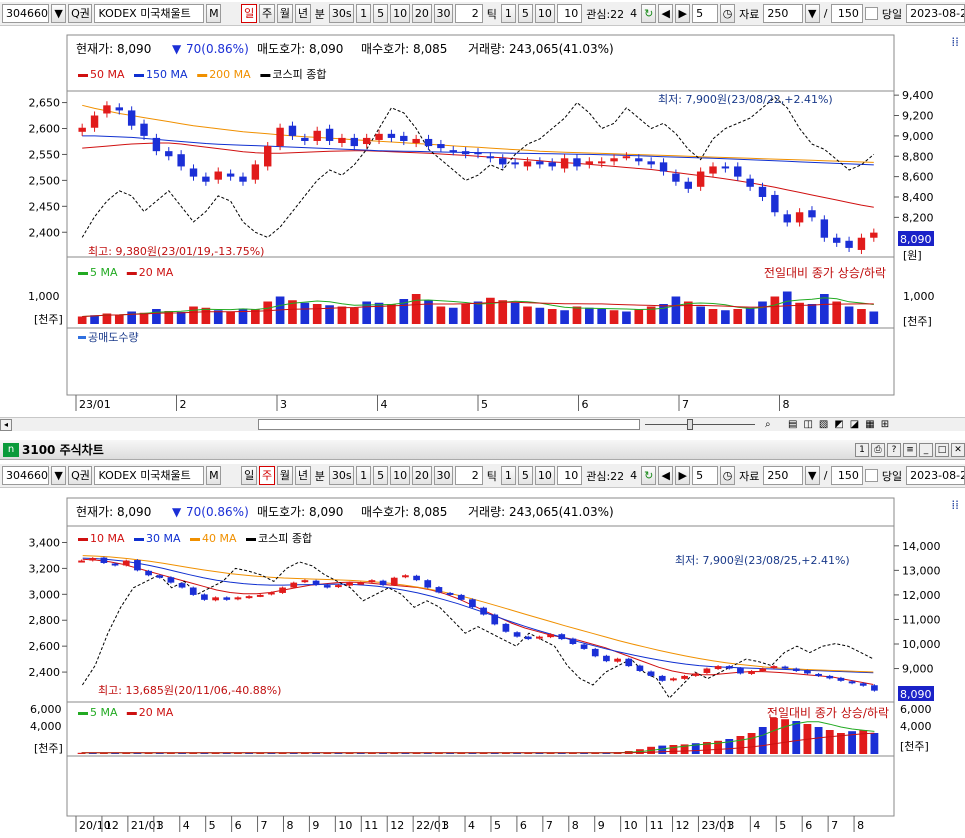 The image size is (965, 838). I want to click on window-settings-icon: ≡, so click(910, 449).